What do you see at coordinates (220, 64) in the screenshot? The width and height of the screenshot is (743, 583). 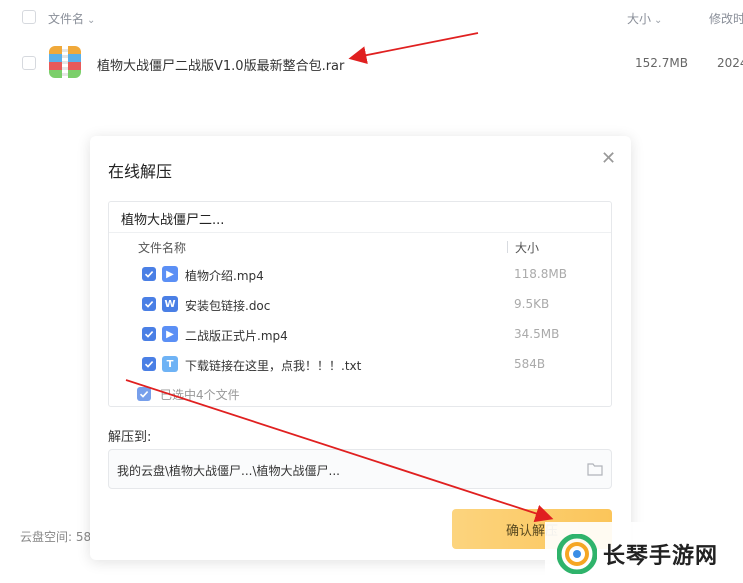 I see `file-name: 植物大战僵尸二战版V1.0版最新整合包.rar` at bounding box center [220, 64].